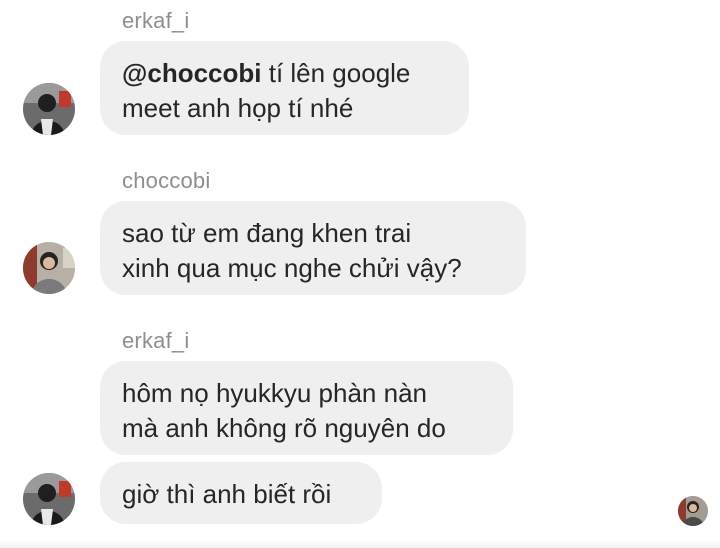 This screenshot has width=720, height=548. What do you see at coordinates (360, 544) in the screenshot?
I see `bottom-edge` at bounding box center [360, 544].